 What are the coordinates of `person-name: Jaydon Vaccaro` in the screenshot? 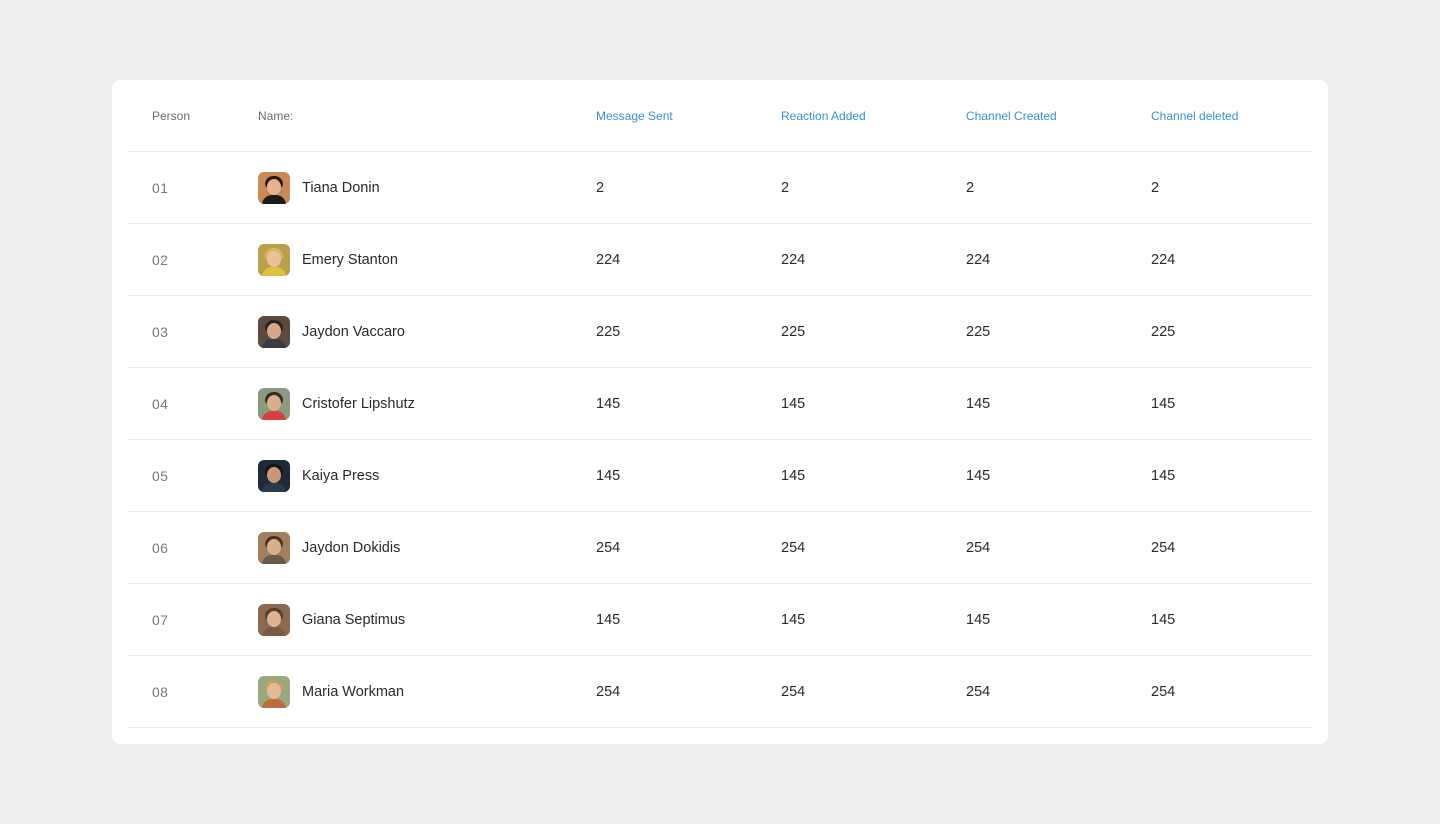 It's located at (353, 331).